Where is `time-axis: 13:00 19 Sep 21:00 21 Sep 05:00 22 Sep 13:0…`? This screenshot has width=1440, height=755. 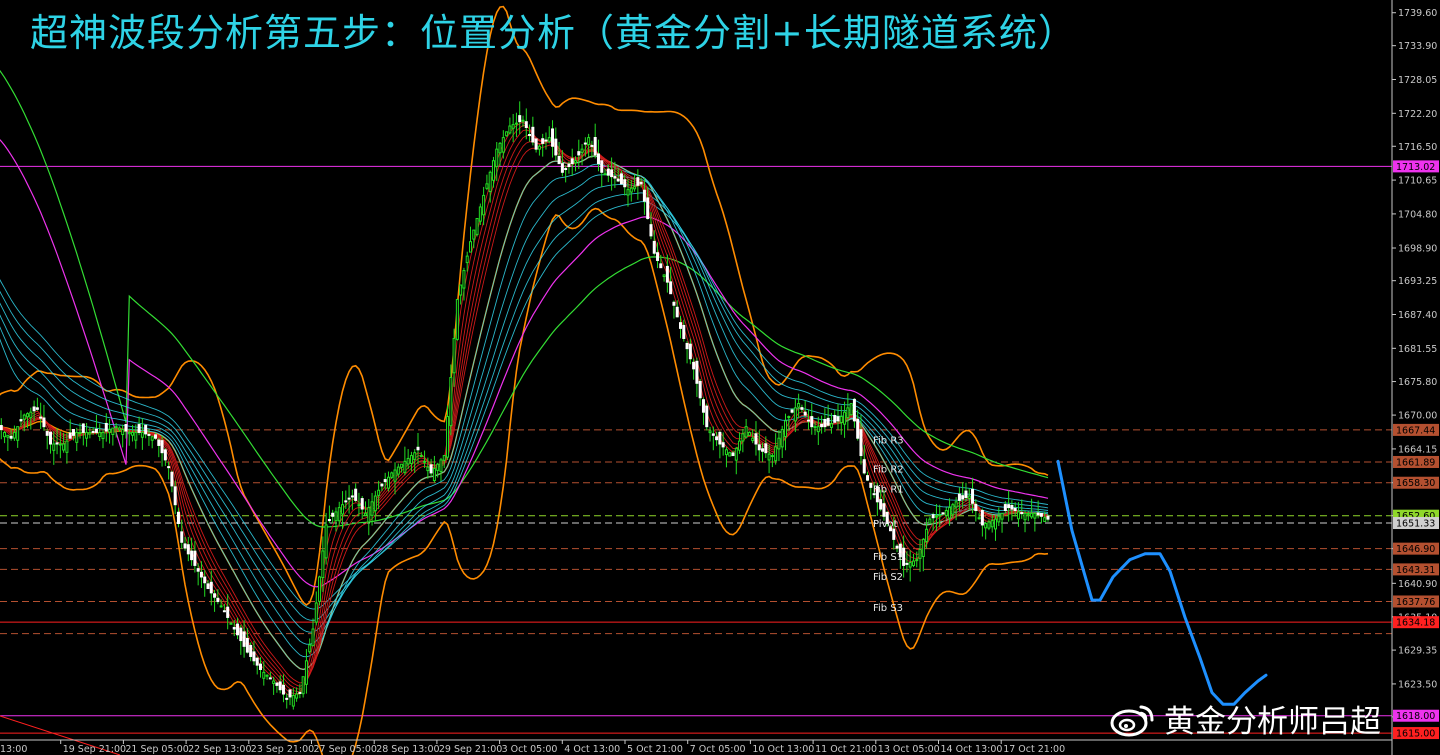 time-axis: 13:00 19 Sep 21:00 21 Sep 05:00 22 Sep 13:0… is located at coordinates (696, 747).